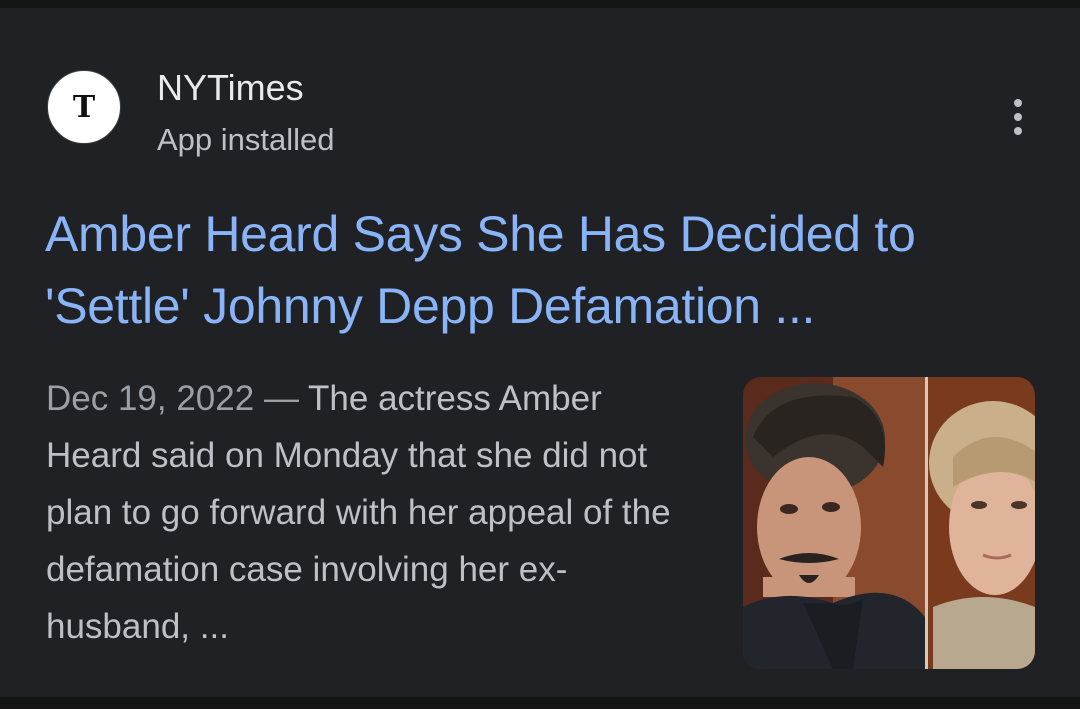  I want to click on bottom-divider, so click(540, 703).